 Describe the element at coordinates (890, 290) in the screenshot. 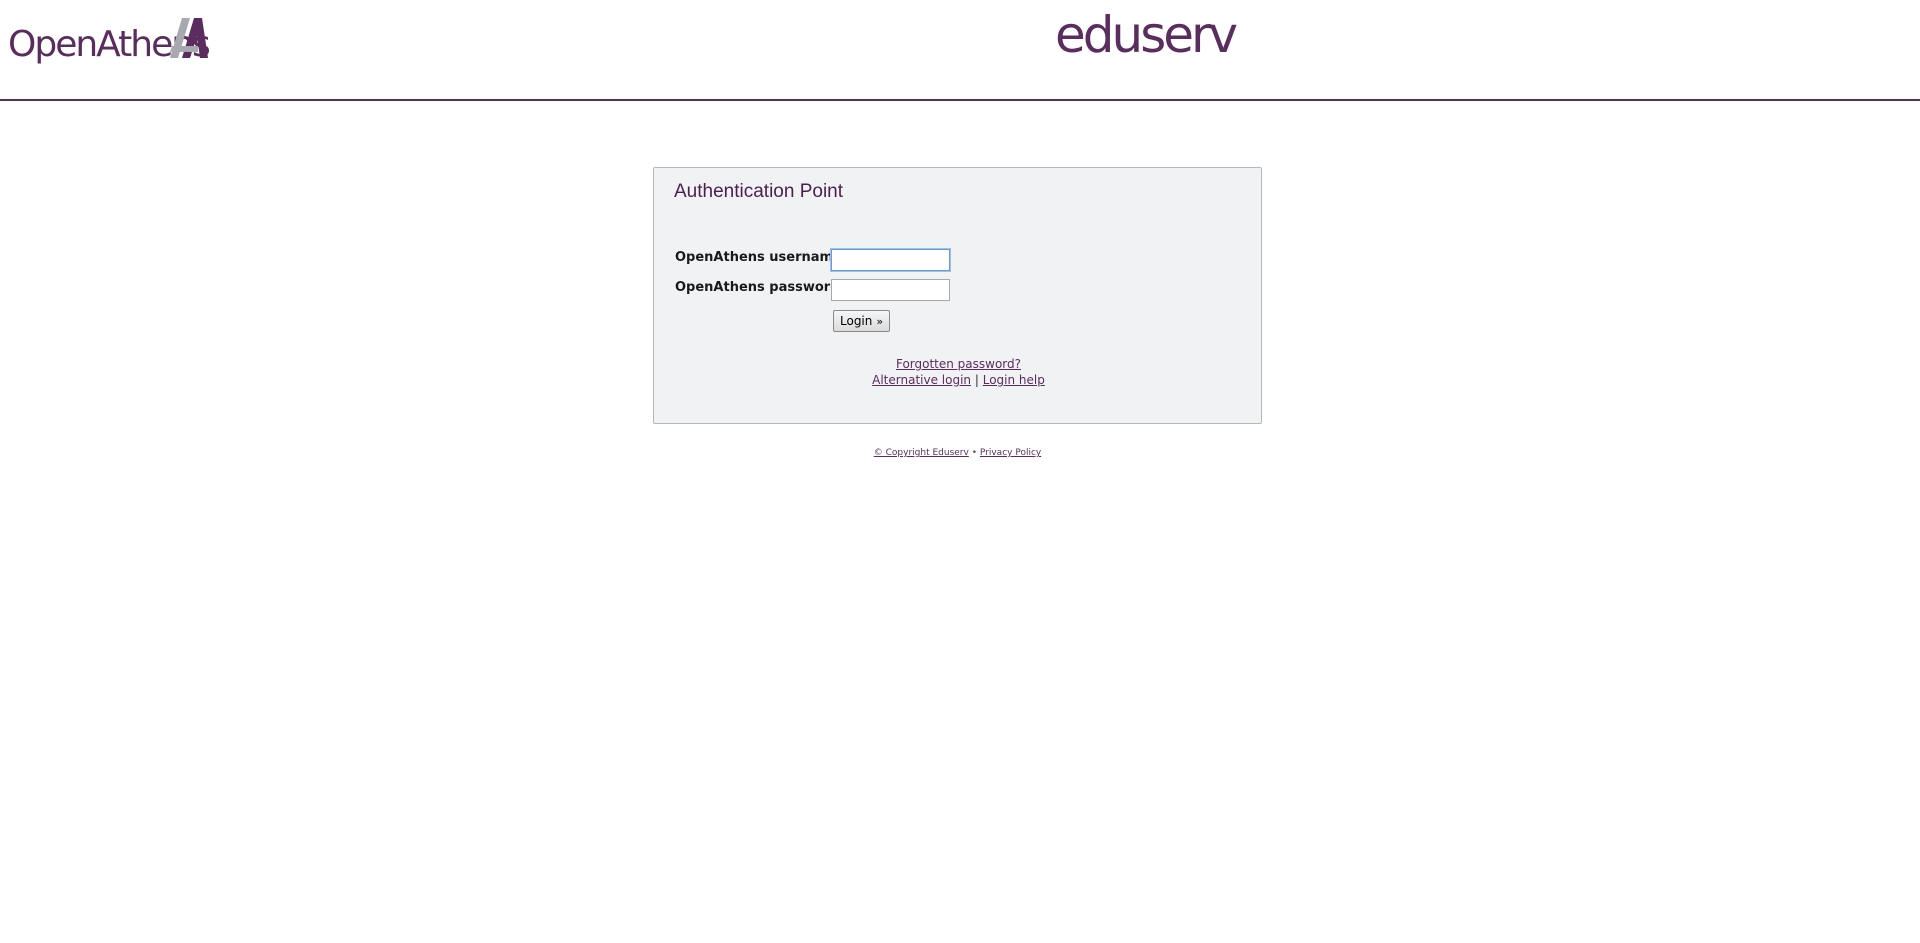

I see `password-input` at that location.